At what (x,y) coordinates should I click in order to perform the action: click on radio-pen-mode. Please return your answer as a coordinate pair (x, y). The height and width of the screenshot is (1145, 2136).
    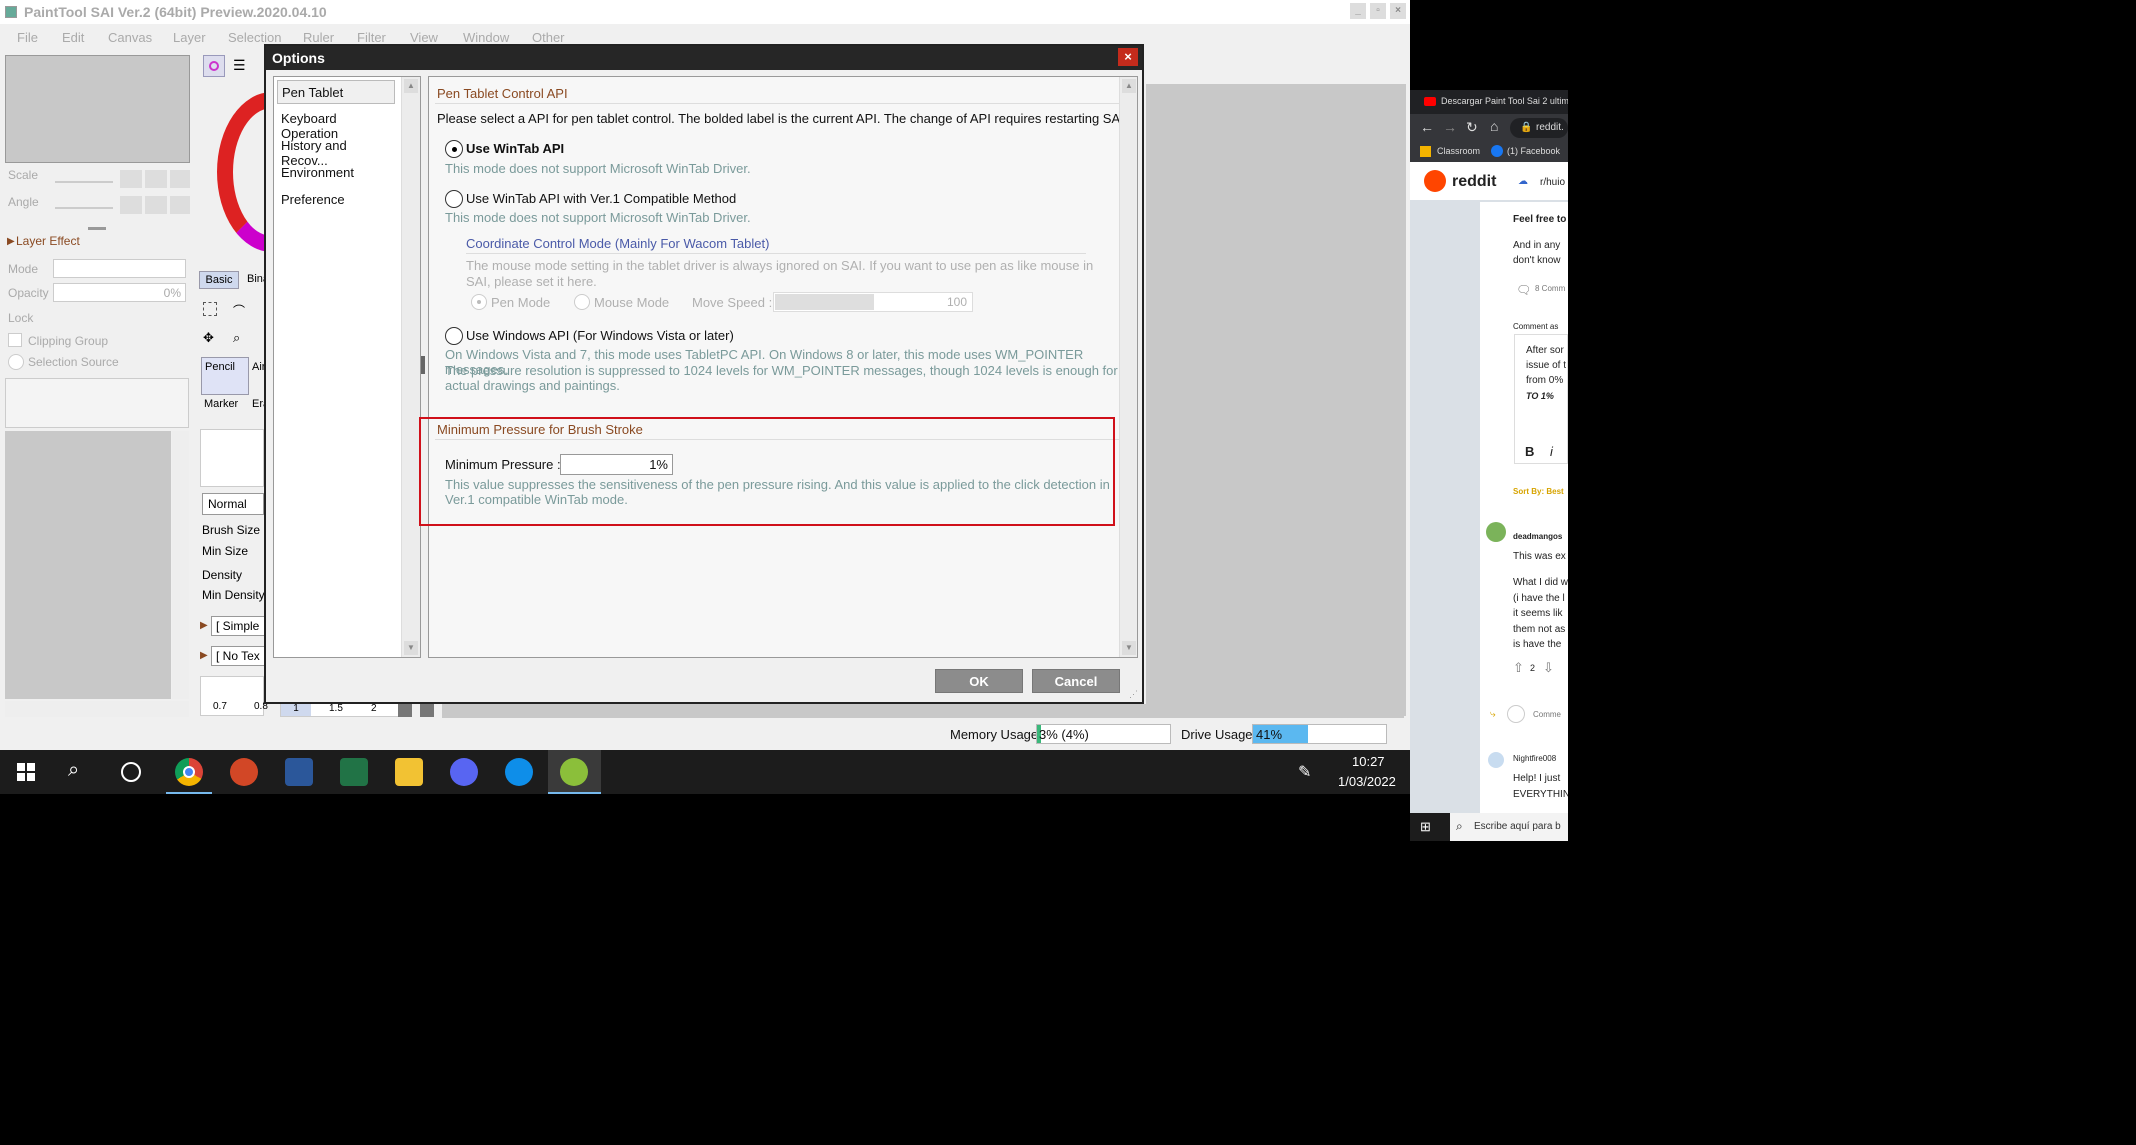
    Looking at the image, I should click on (479, 302).